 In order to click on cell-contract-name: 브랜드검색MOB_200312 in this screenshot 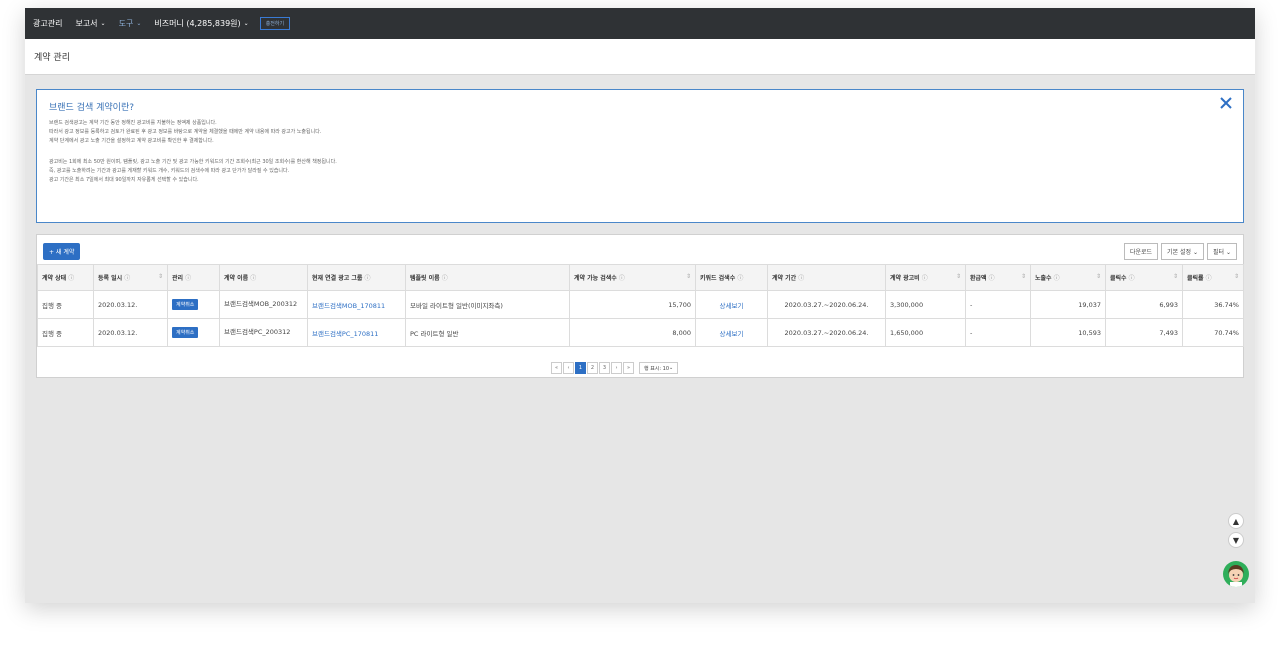, I will do `click(263, 304)`.